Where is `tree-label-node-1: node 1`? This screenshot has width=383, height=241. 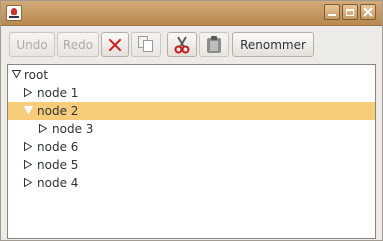
tree-label-node-1: node 1 is located at coordinates (57, 93).